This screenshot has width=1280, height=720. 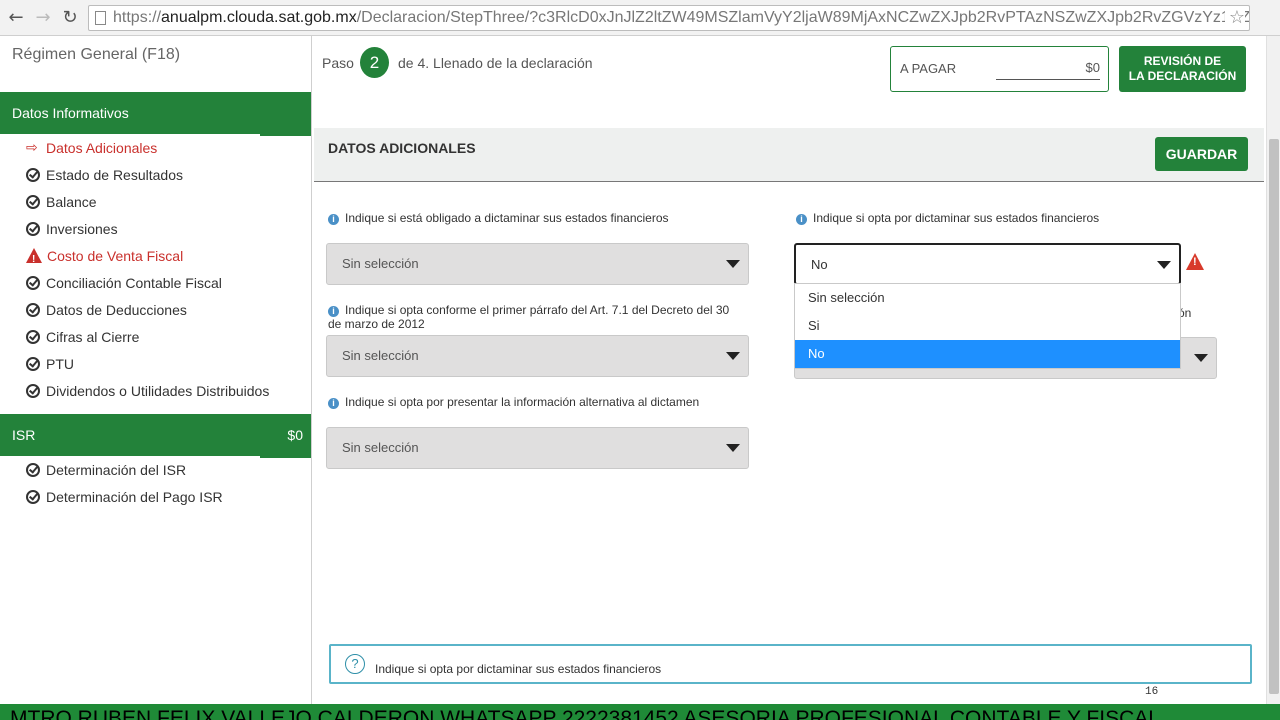 I want to click on question-text-line2: de marzo de 2012, so click(x=376, y=324).